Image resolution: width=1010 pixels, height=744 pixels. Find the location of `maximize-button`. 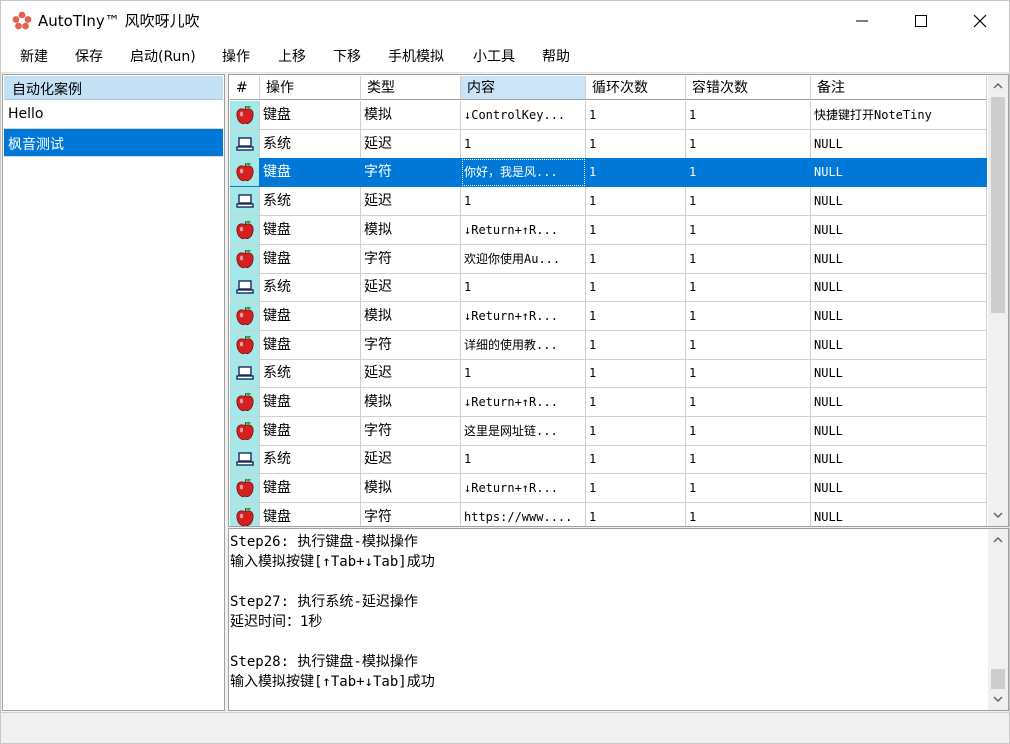

maximize-button is located at coordinates (921, 21).